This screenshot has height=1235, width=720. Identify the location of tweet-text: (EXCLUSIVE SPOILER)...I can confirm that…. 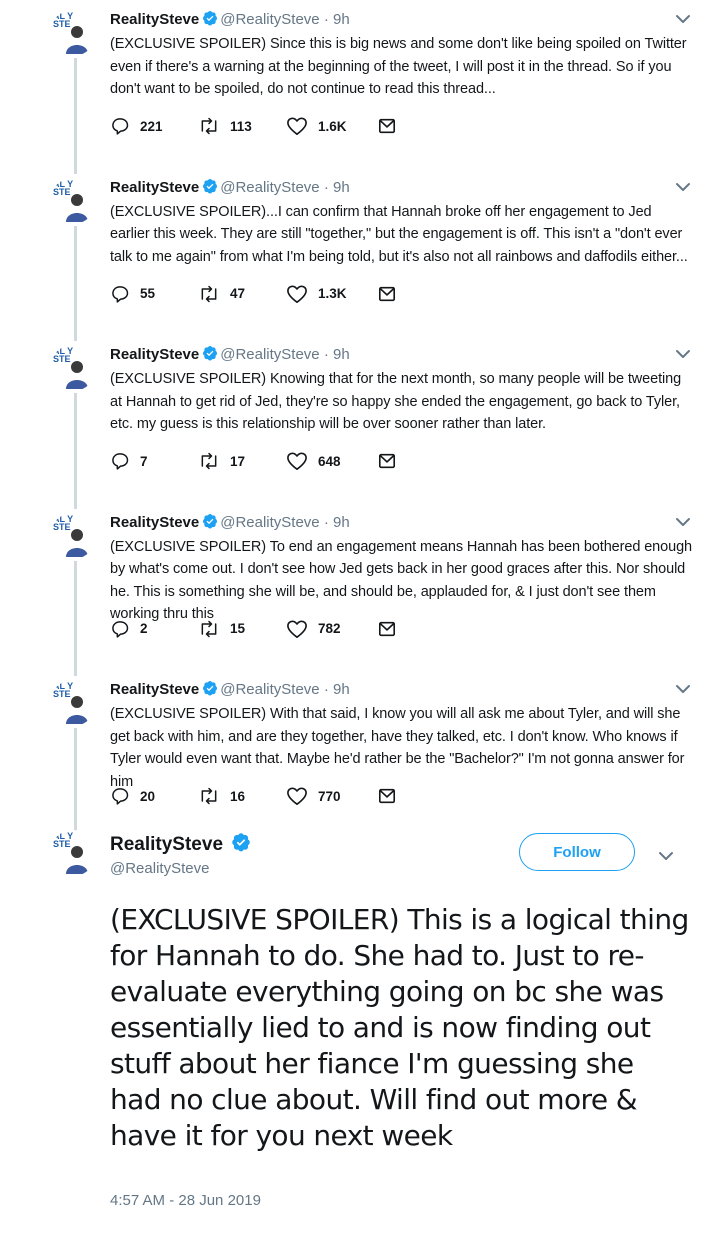
(399, 234).